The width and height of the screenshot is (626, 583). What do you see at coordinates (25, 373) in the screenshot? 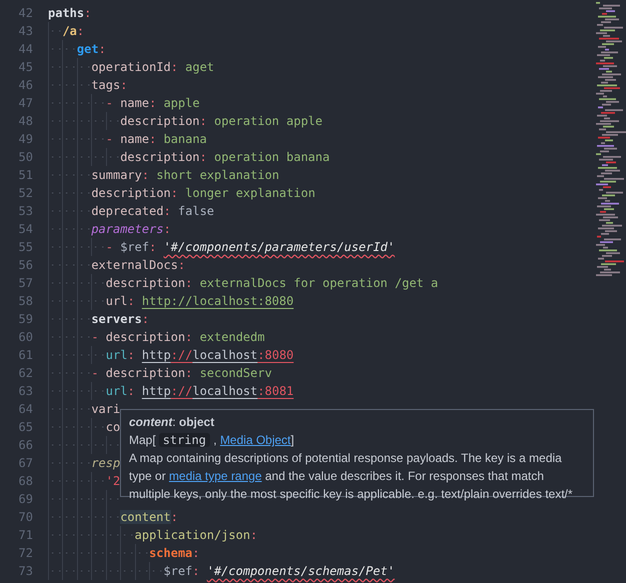
I see `line-number: 62` at bounding box center [25, 373].